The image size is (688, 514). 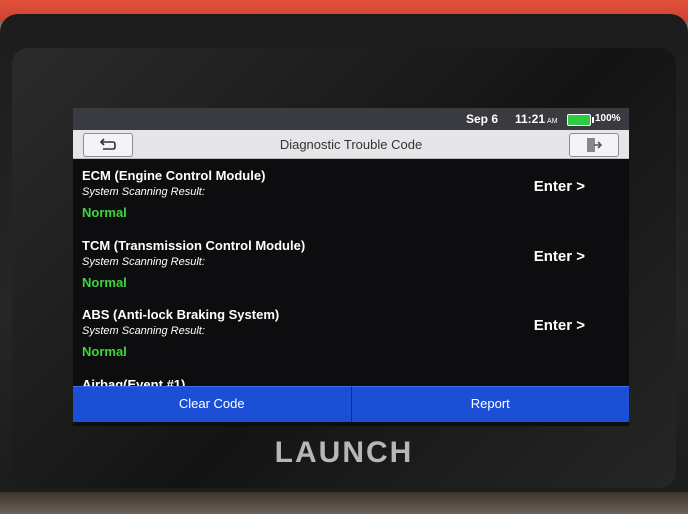 I want to click on exit-icon, so click(x=594, y=145).